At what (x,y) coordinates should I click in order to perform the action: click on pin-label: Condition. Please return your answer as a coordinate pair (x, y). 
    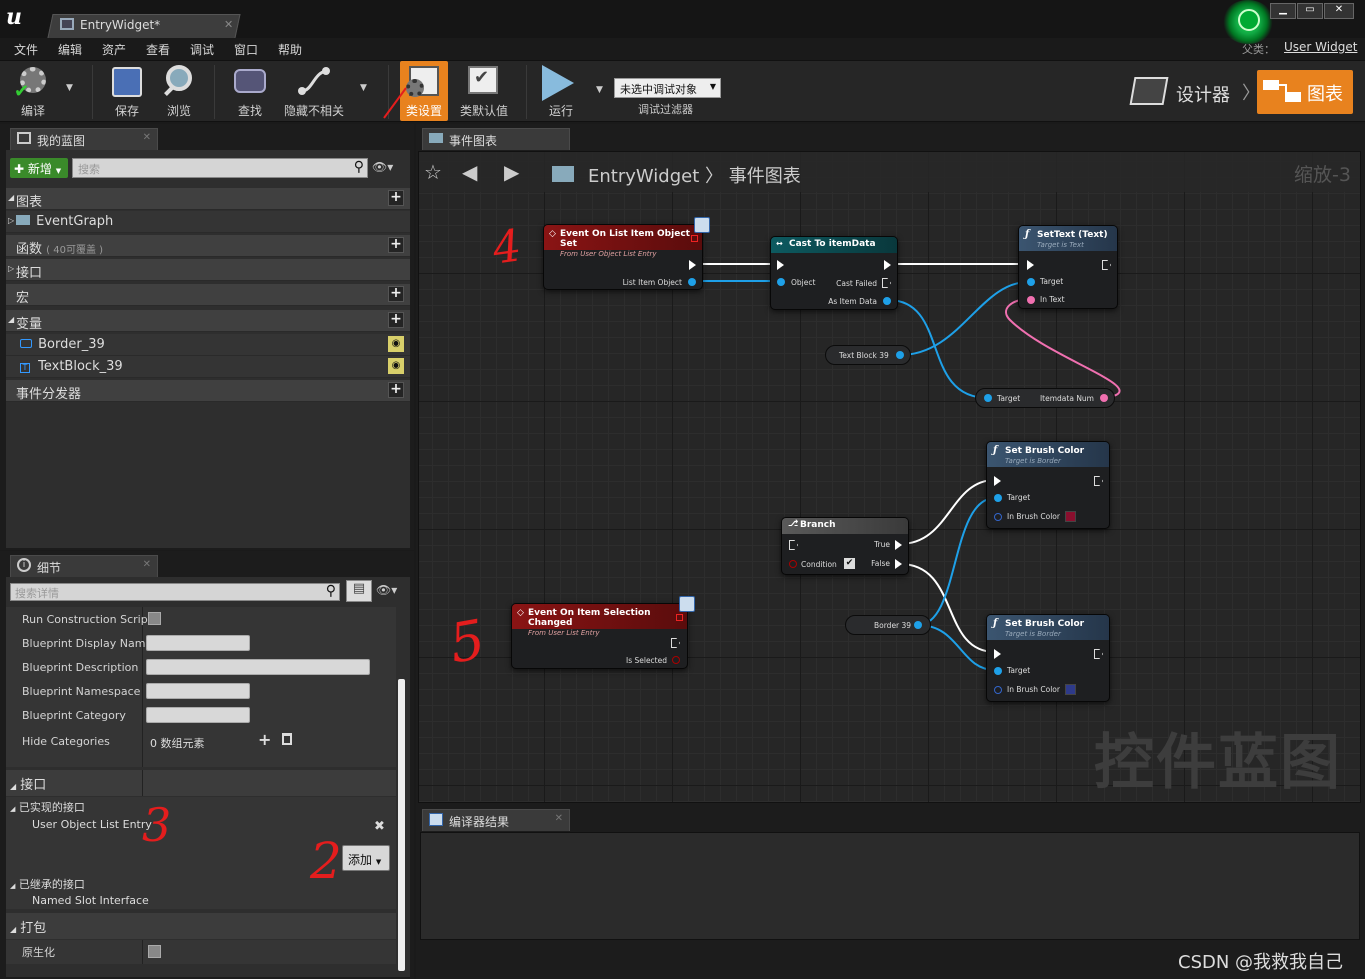
    Looking at the image, I should click on (819, 564).